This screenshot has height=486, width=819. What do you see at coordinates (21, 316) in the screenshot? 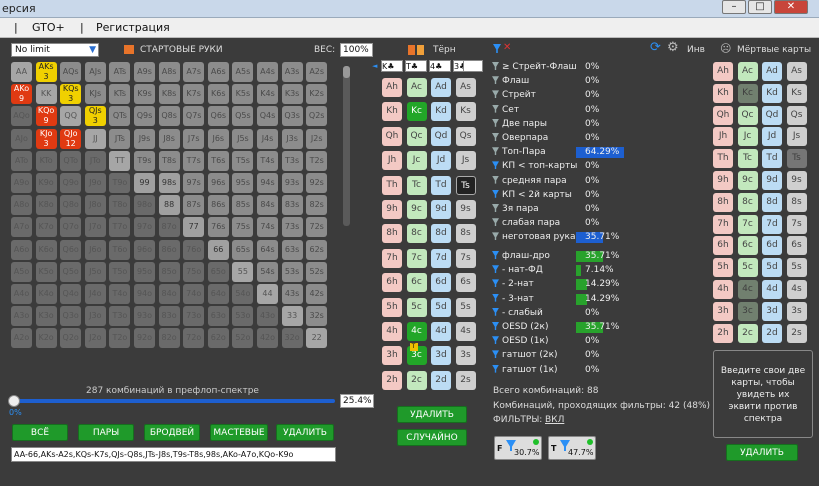
I see `hand-cell-A3o: A3o` at bounding box center [21, 316].